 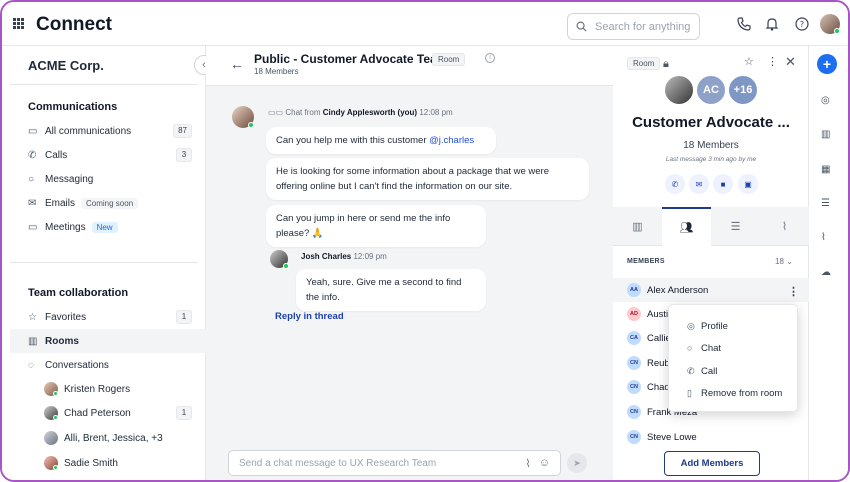 I want to click on sidebar-item-all-communications: ▭ All communications 87, so click(x=110, y=131).